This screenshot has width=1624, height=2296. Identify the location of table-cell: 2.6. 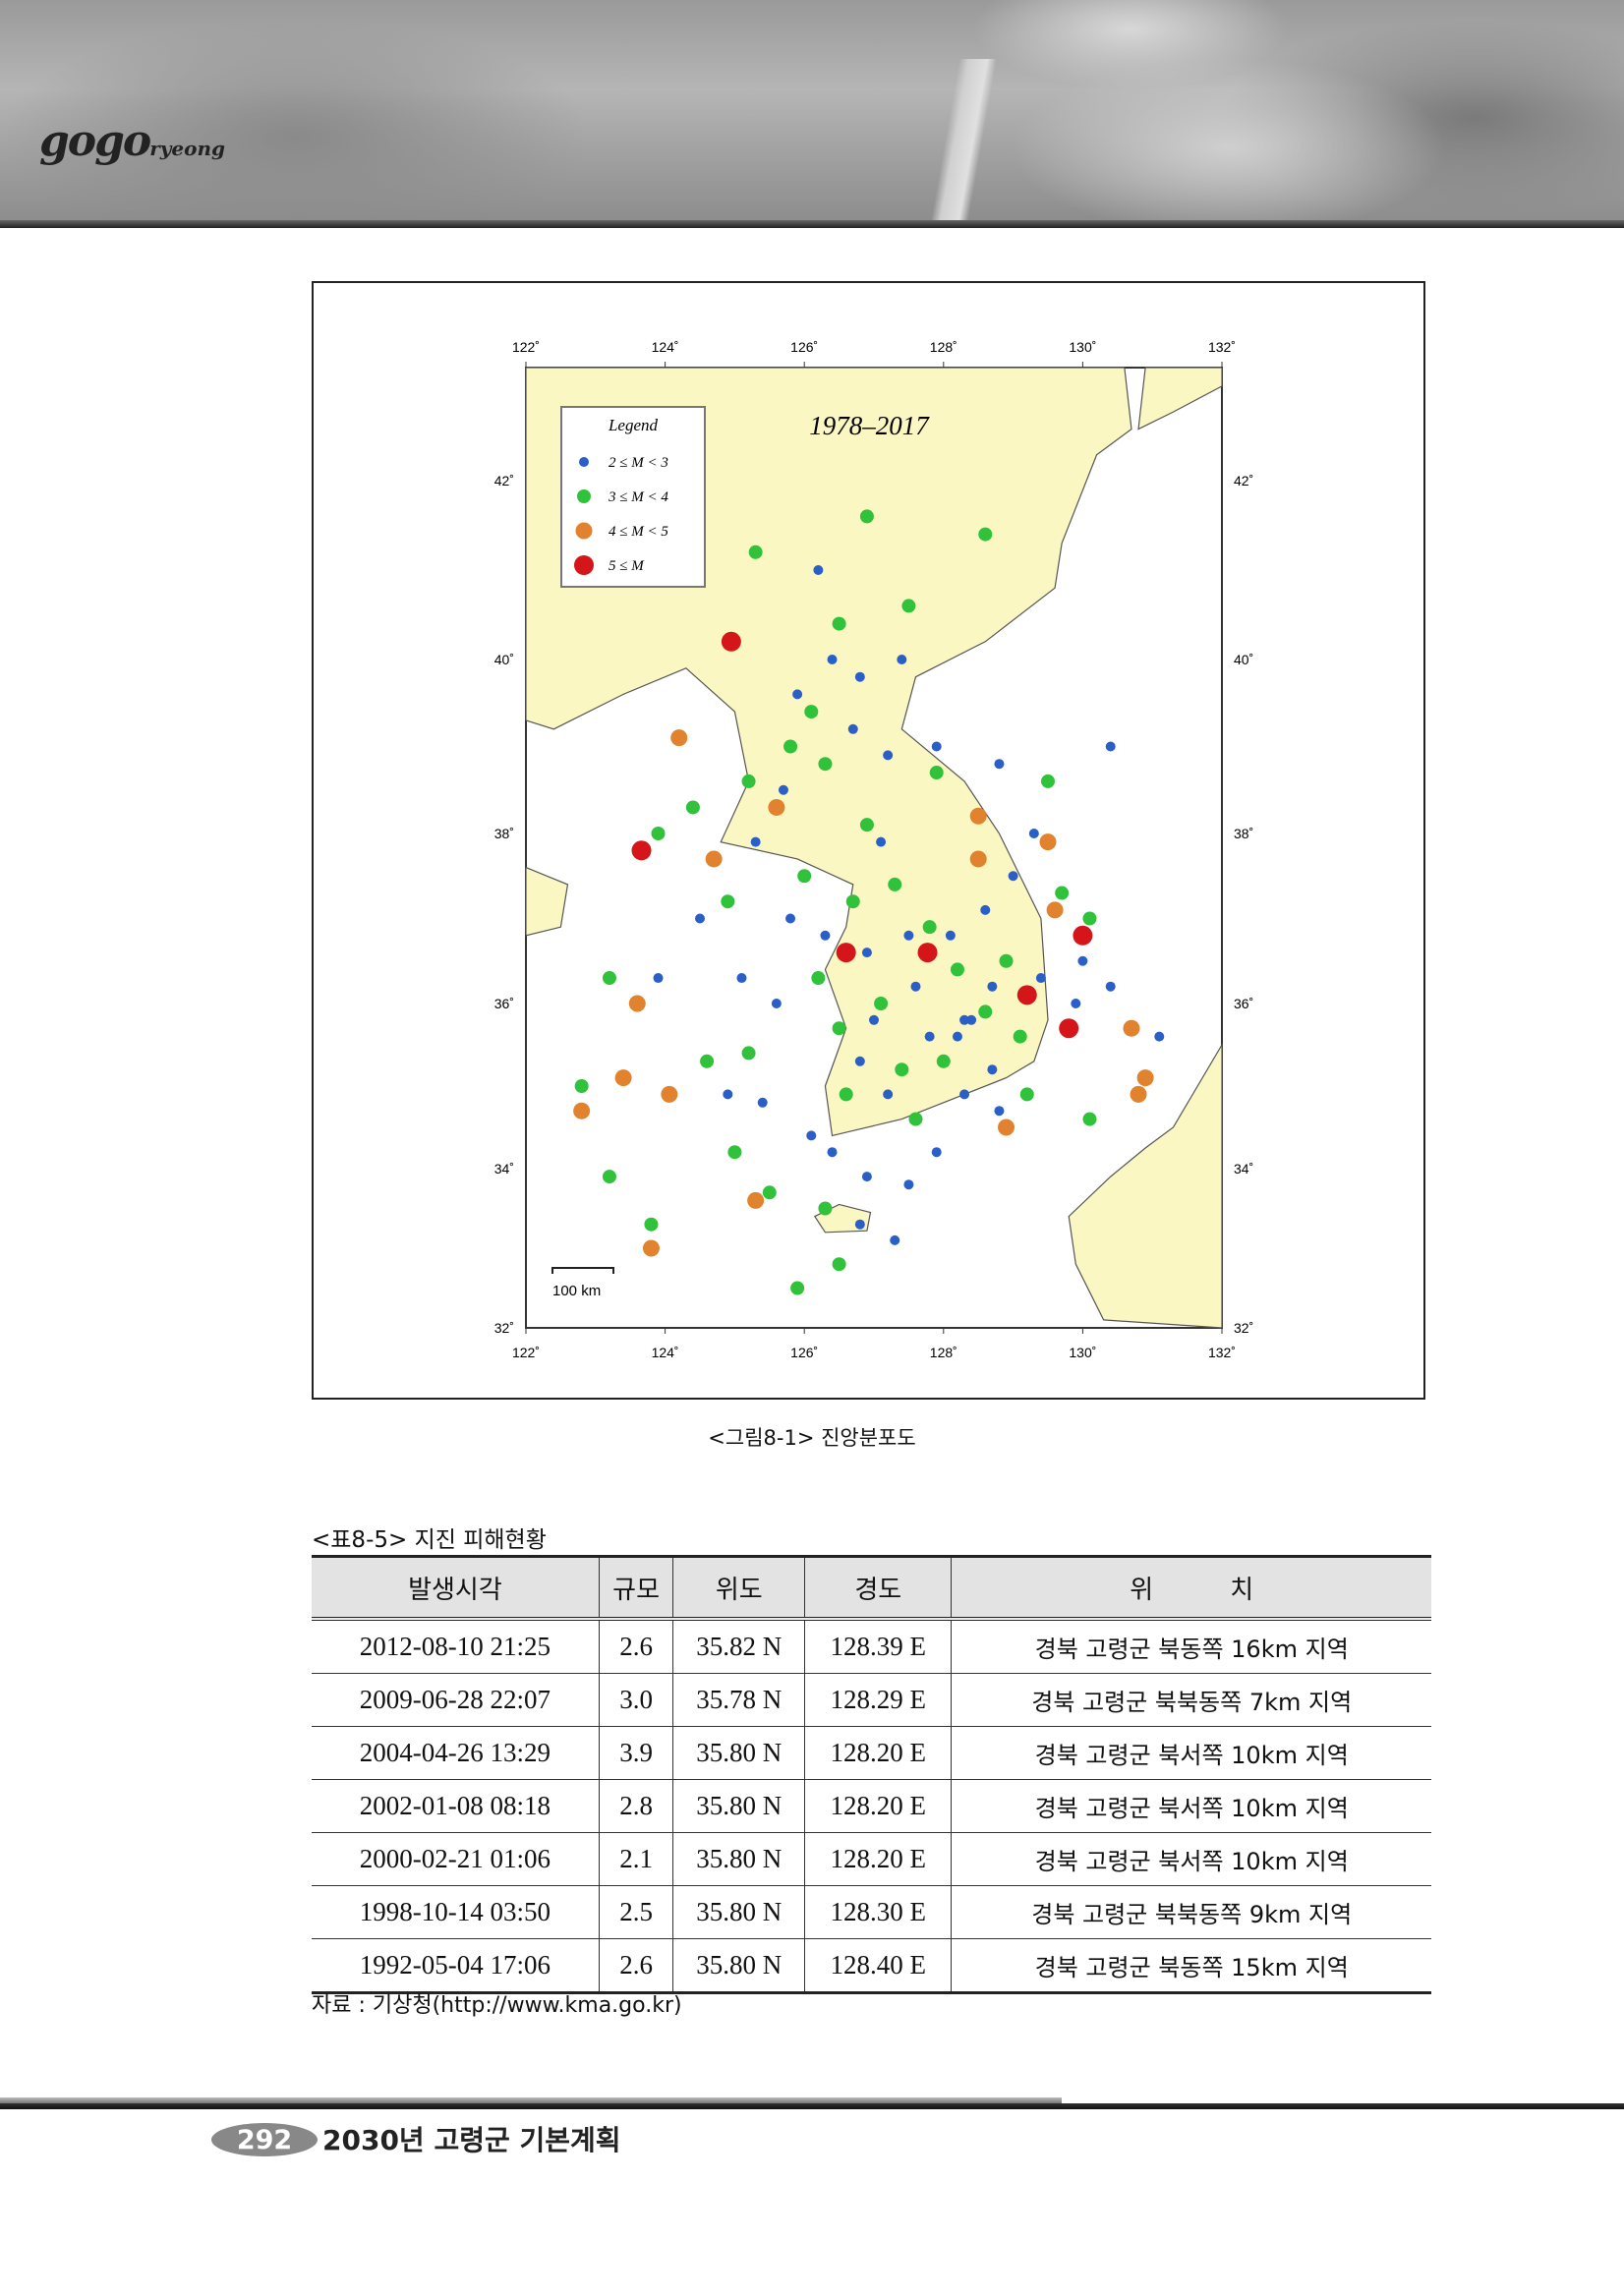
(635, 1647).